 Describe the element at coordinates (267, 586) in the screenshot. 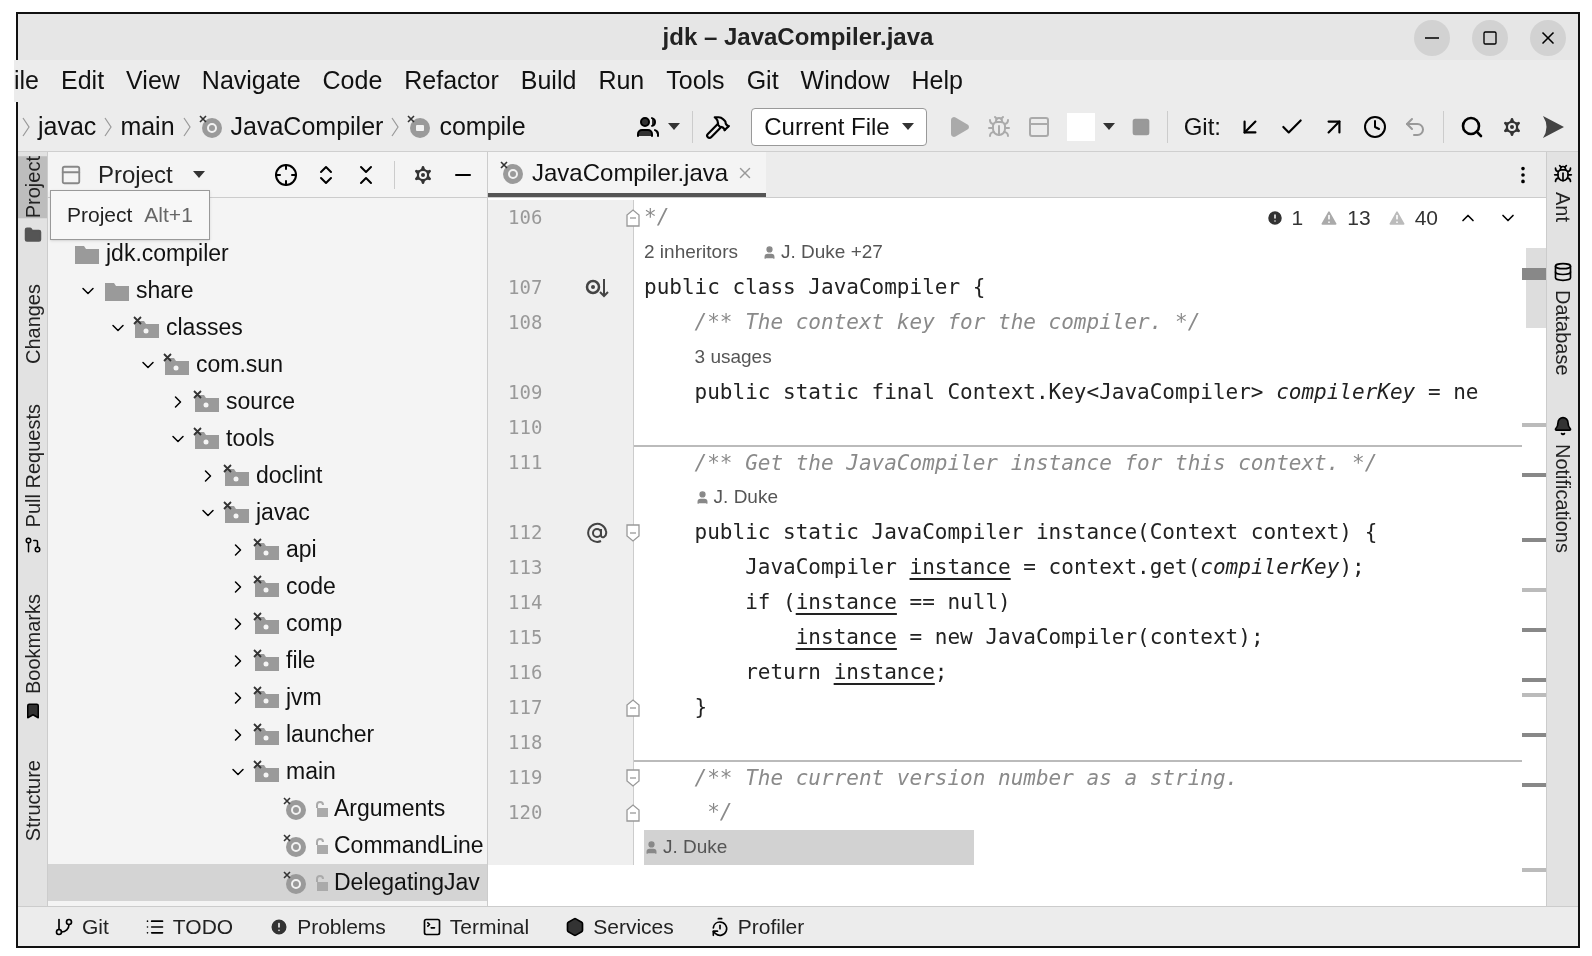

I see `tree-item: code` at that location.